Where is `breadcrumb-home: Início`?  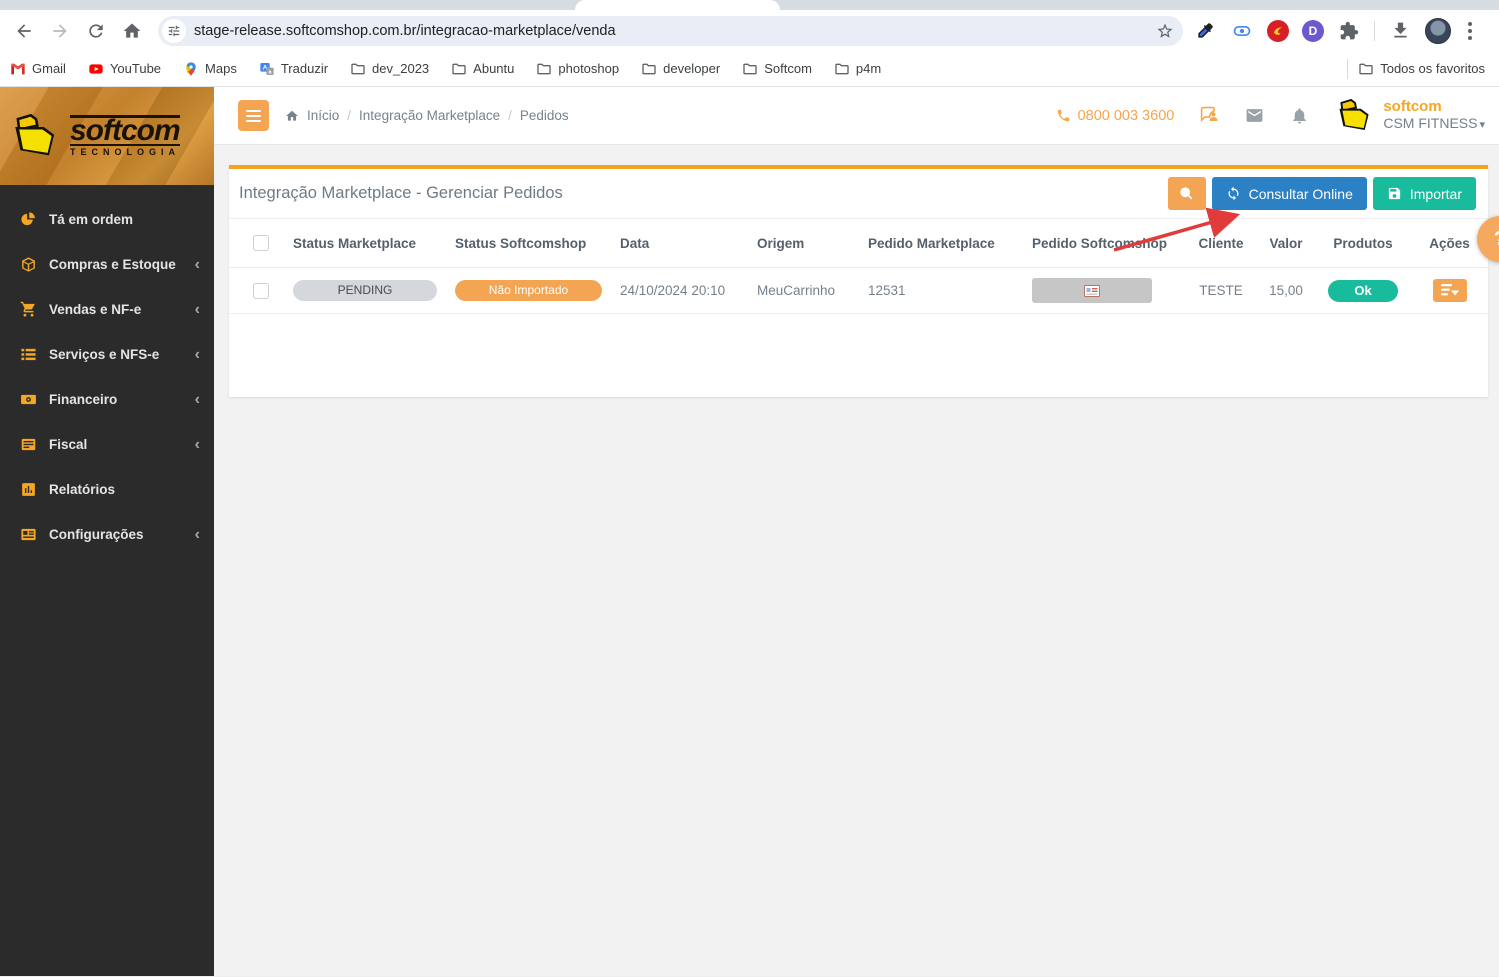
breadcrumb-home: Início is located at coordinates (323, 115).